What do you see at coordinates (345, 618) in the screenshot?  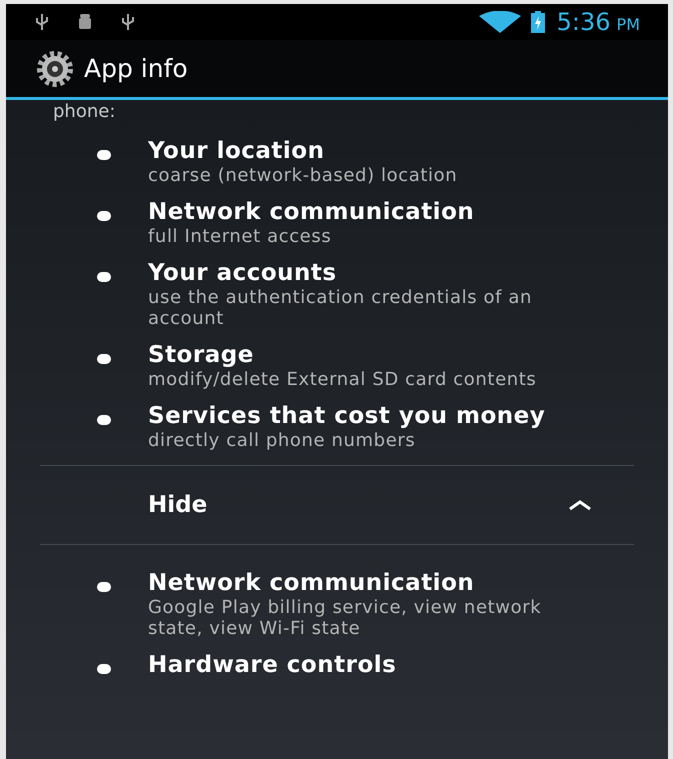 I see `permission-detail: Google Play billing service, view network state, view Wi-Fi state` at bounding box center [345, 618].